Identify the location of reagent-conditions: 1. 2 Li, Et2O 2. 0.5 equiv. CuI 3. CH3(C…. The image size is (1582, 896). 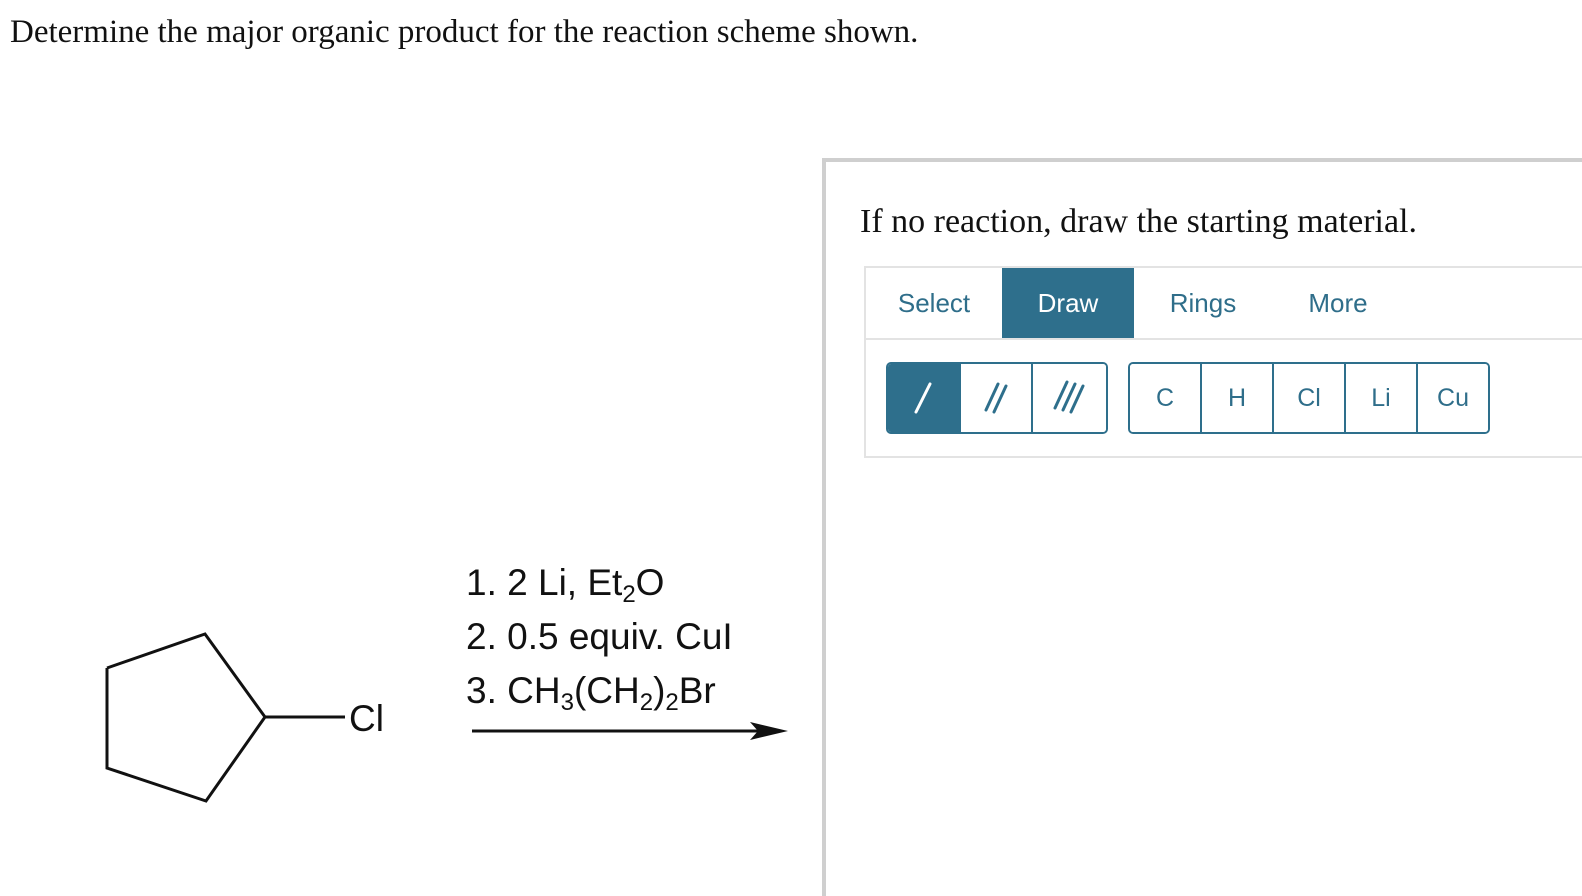
(599, 637).